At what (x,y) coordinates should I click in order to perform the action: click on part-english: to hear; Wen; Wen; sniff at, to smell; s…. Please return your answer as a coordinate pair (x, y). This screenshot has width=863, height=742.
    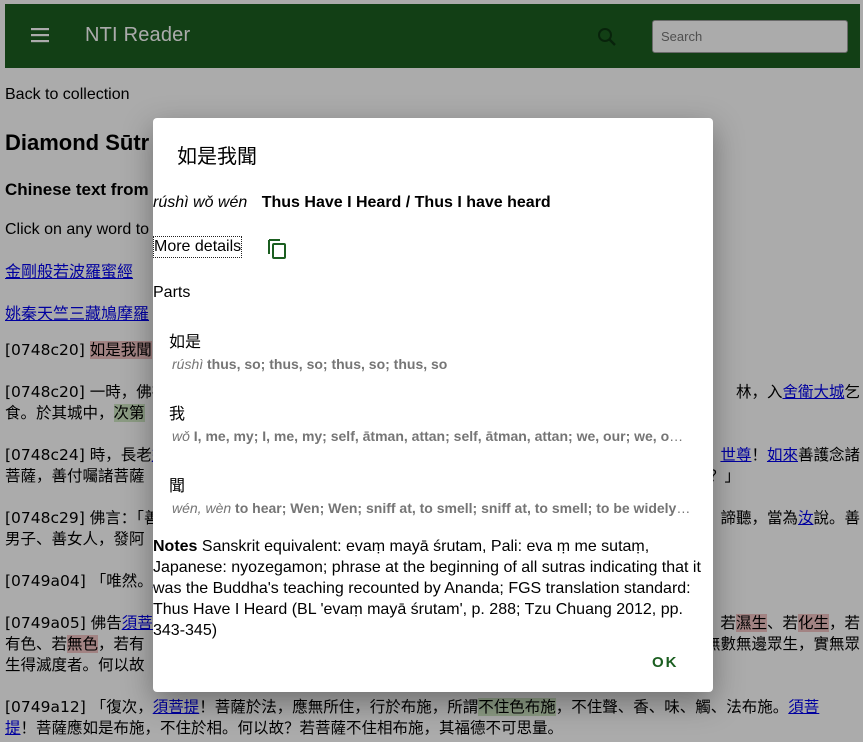
    Looking at the image, I should click on (463, 508).